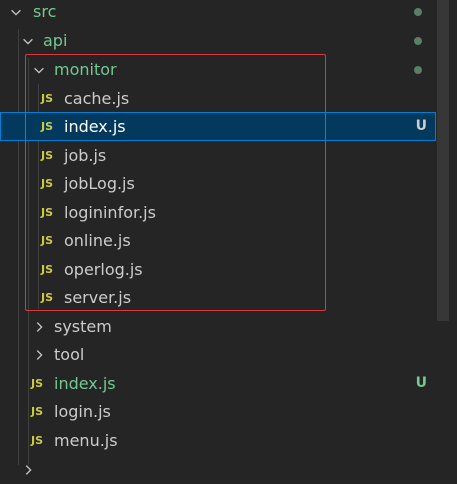 The width and height of the screenshot is (457, 484). Describe the element at coordinates (45, 11) in the screenshot. I see `folder-label-src: src` at that location.